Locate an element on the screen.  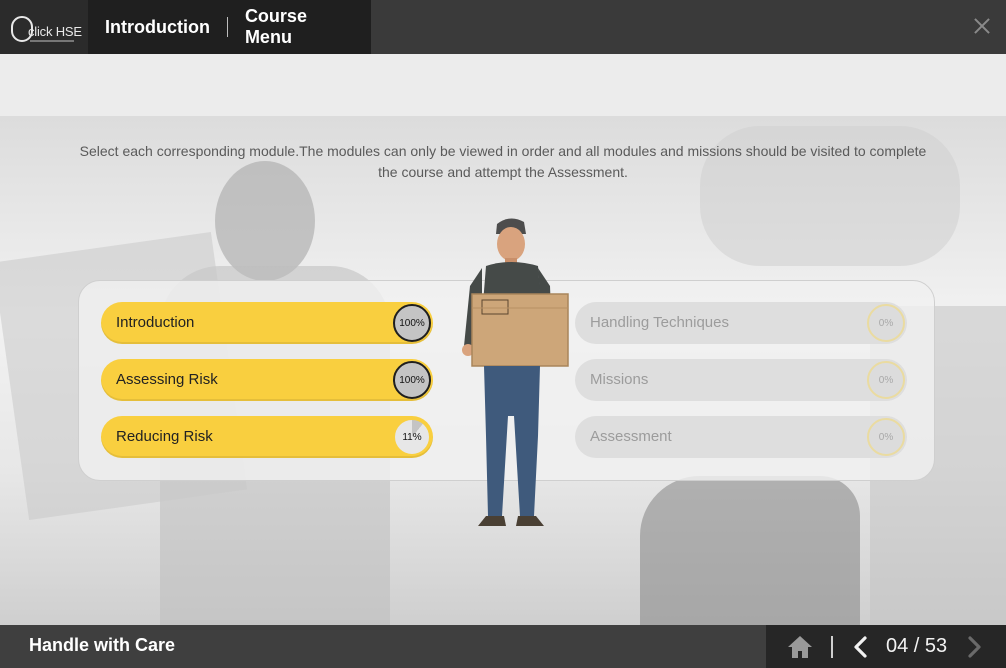
module-label: Reducing Risk is located at coordinates (164, 436).